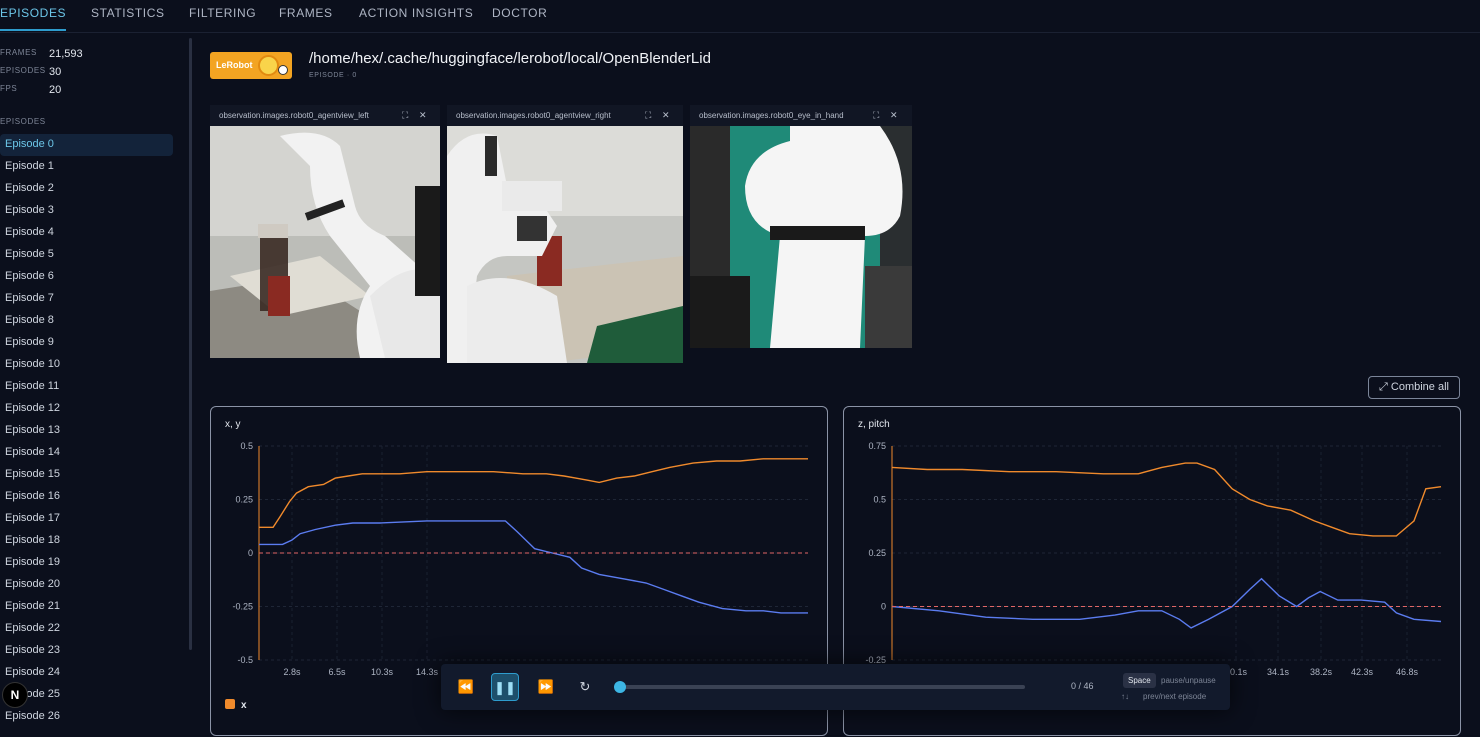 The height and width of the screenshot is (737, 1480). What do you see at coordinates (585, 687) in the screenshot?
I see `replay-button: ↻` at bounding box center [585, 687].